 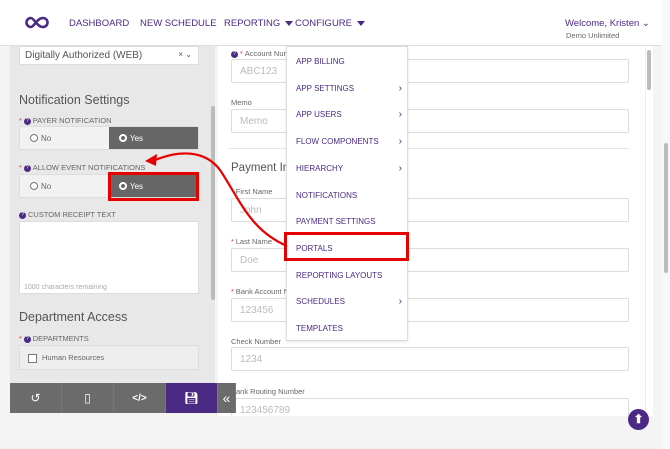 I want to click on auth-select: Digitally Authorized (WEB) × ⌄, so click(x=109, y=55).